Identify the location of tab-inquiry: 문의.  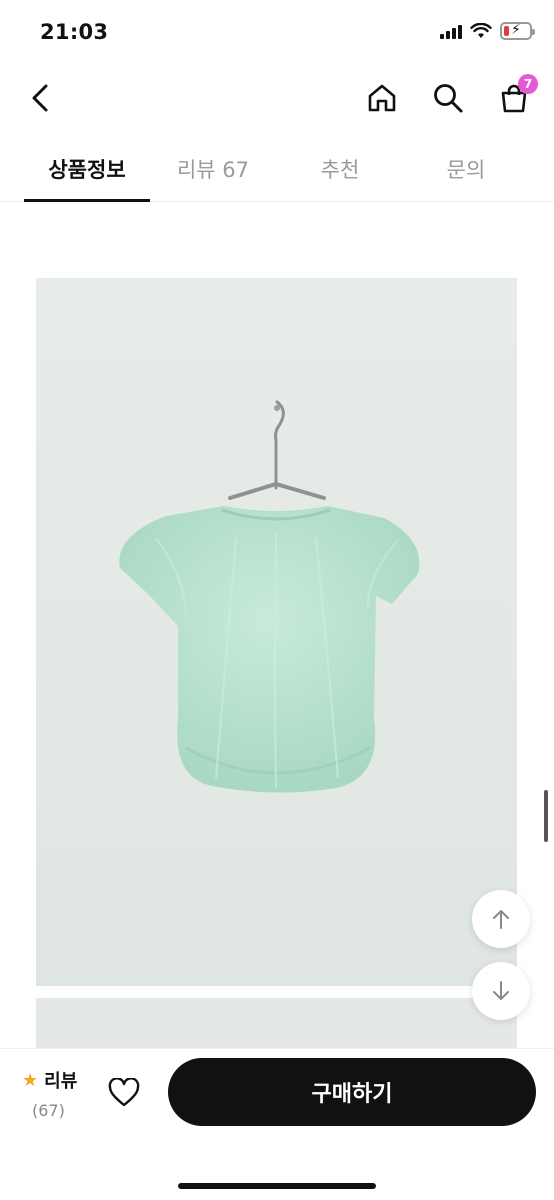
(466, 169).